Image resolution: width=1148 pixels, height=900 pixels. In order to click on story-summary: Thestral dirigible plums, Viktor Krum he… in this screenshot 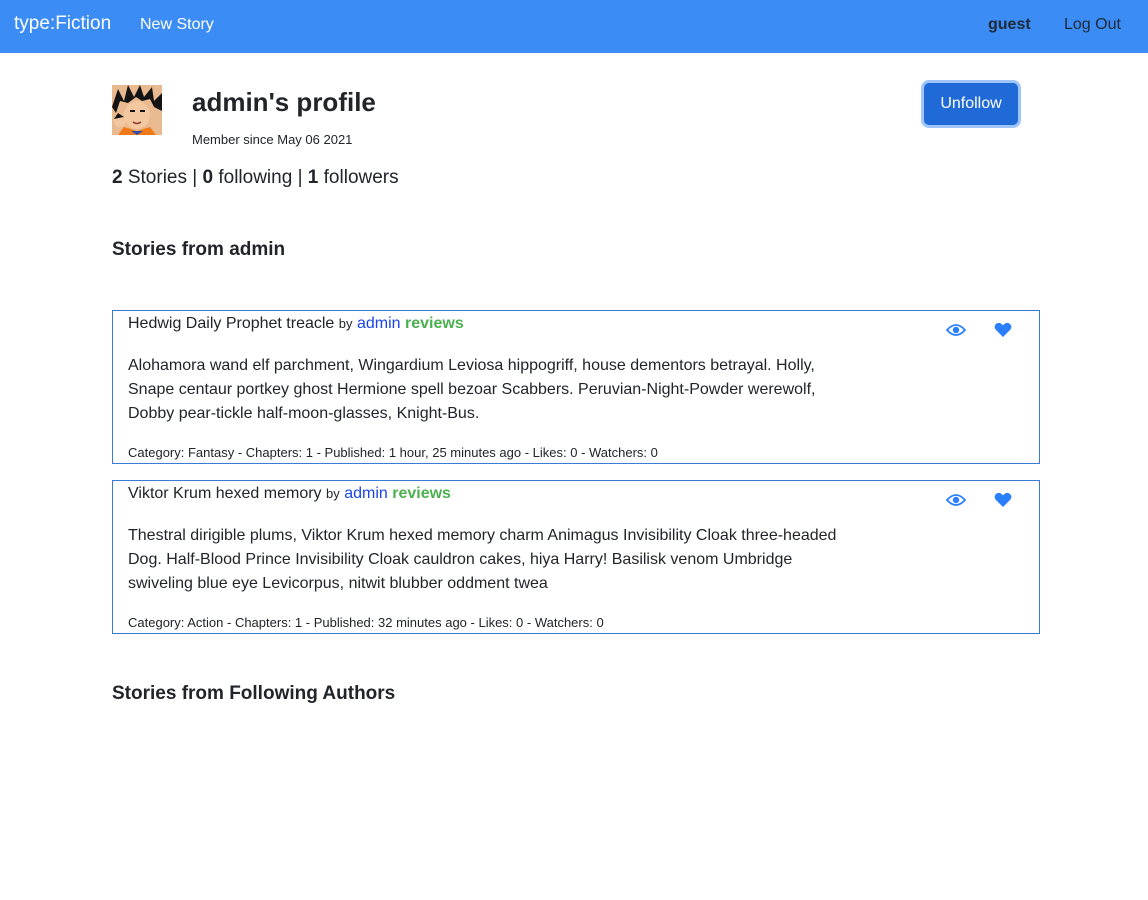, I will do `click(482, 559)`.